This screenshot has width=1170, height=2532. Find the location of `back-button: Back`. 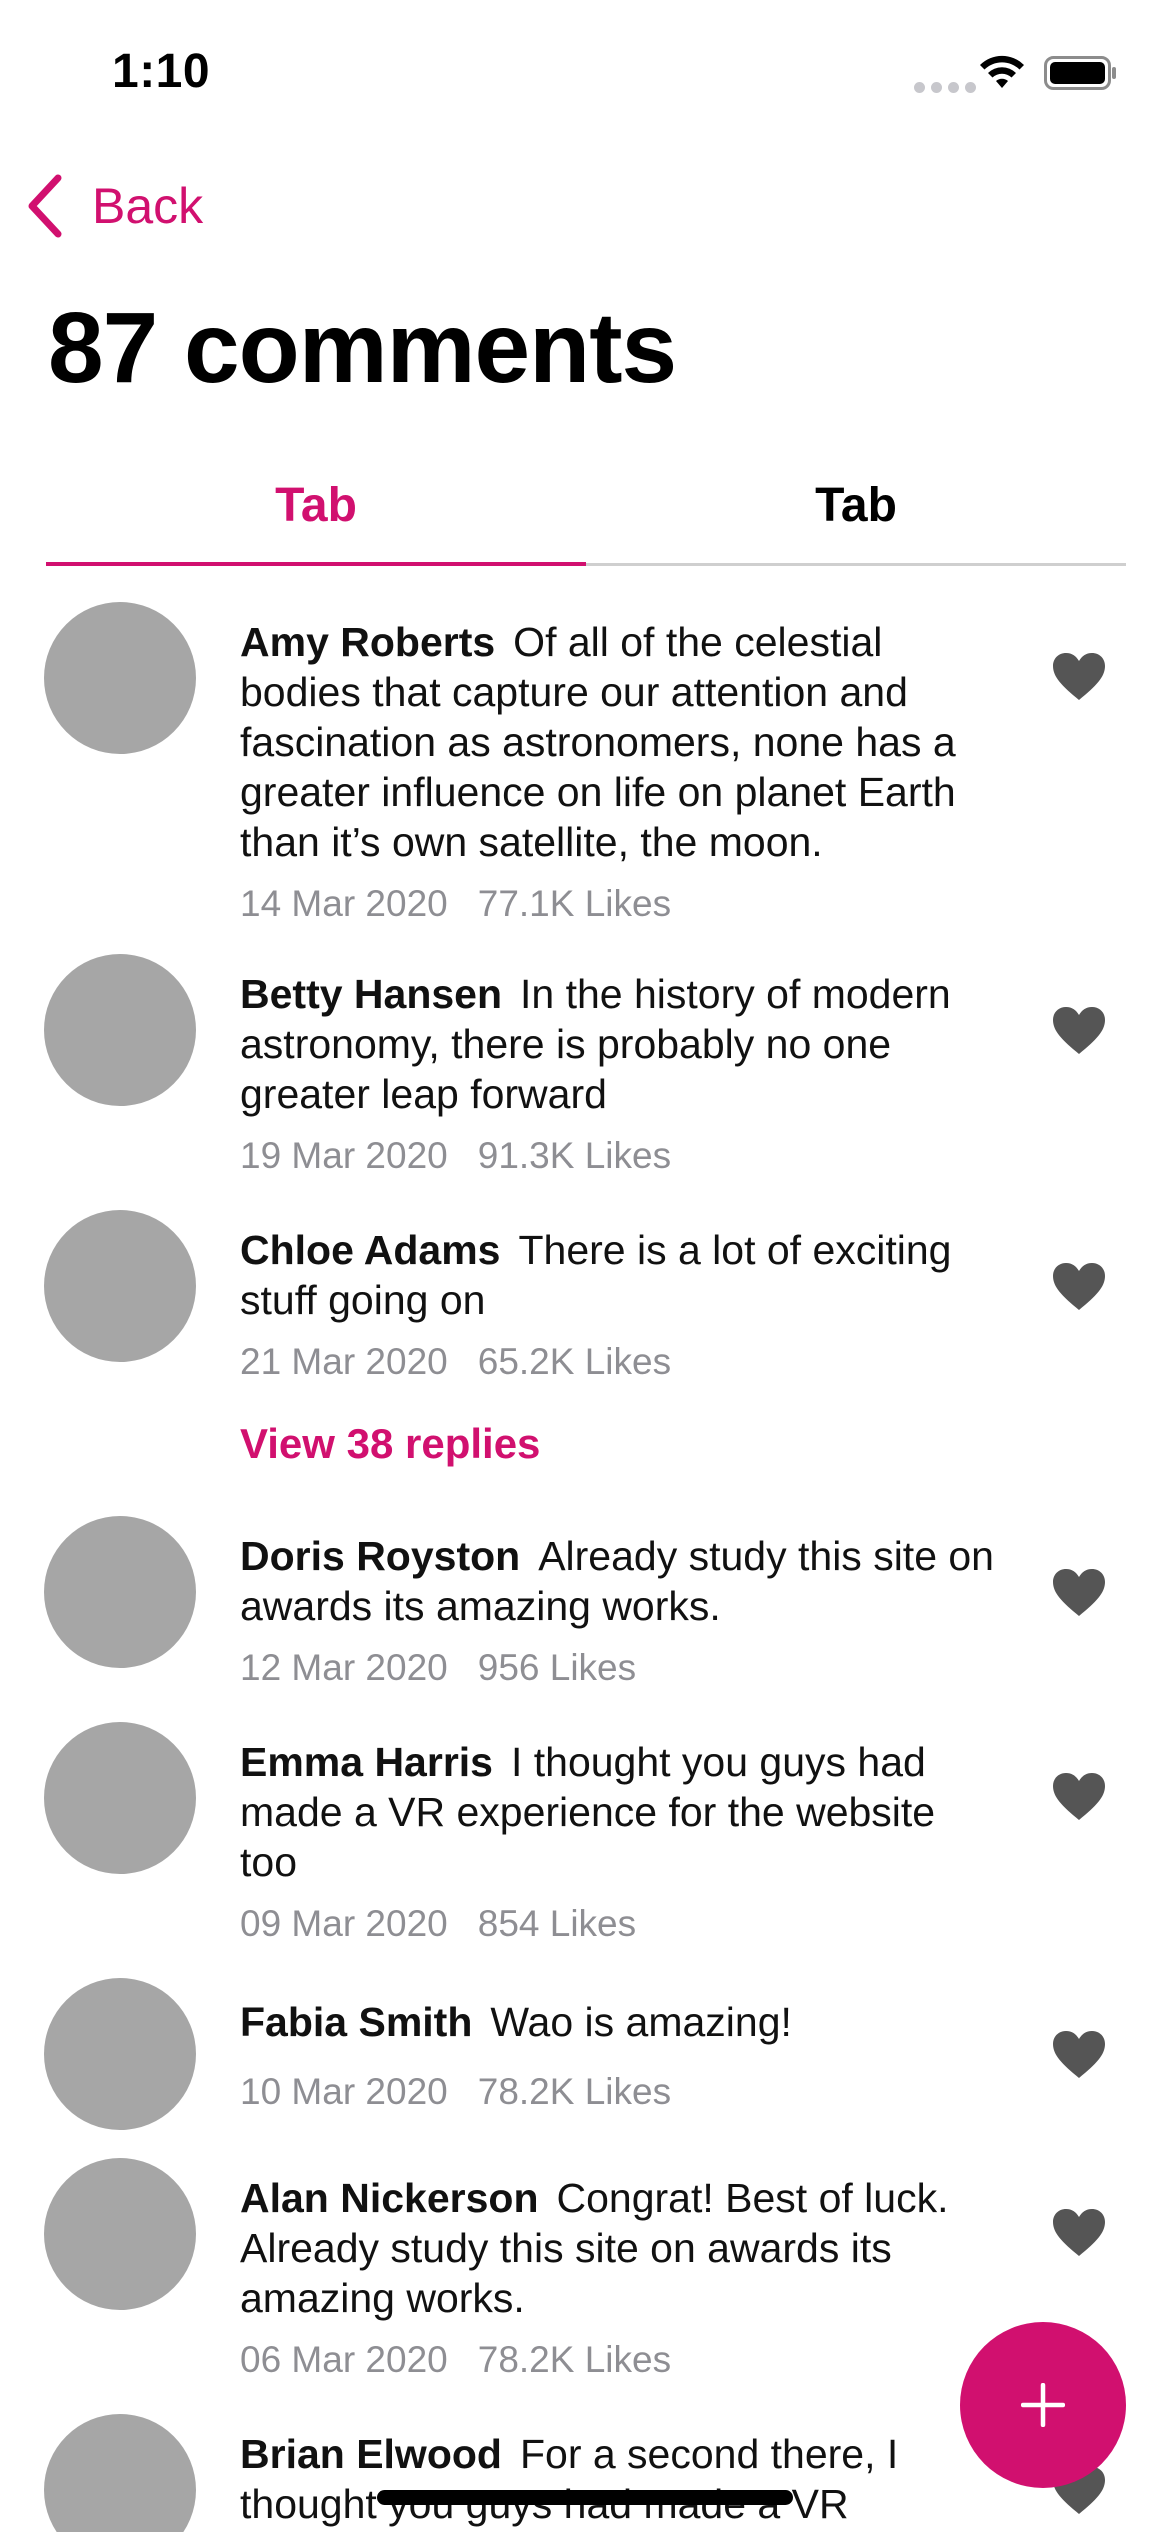

back-button: Back is located at coordinates (113, 206).